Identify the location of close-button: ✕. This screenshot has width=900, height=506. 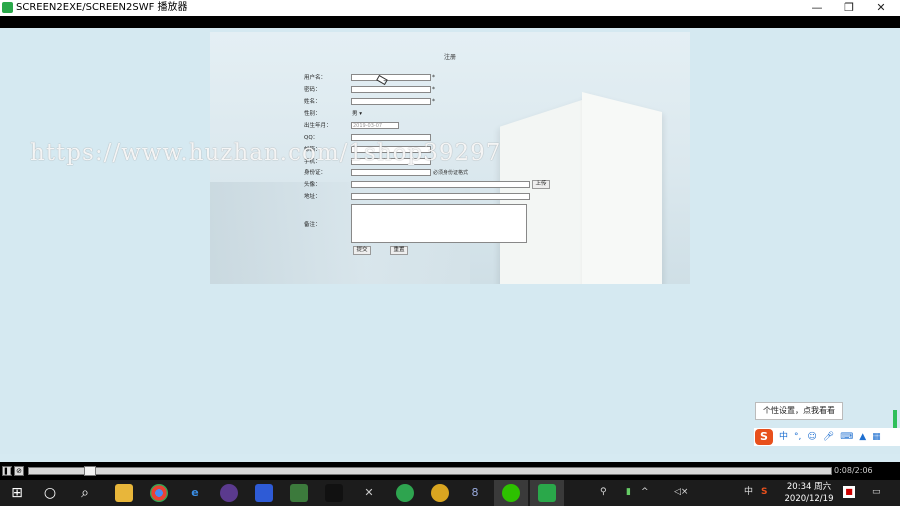
(881, 8).